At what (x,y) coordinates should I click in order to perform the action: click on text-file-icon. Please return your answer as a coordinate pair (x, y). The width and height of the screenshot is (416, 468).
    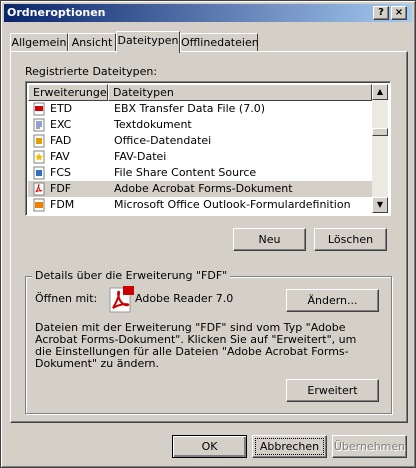
    Looking at the image, I should click on (39, 125).